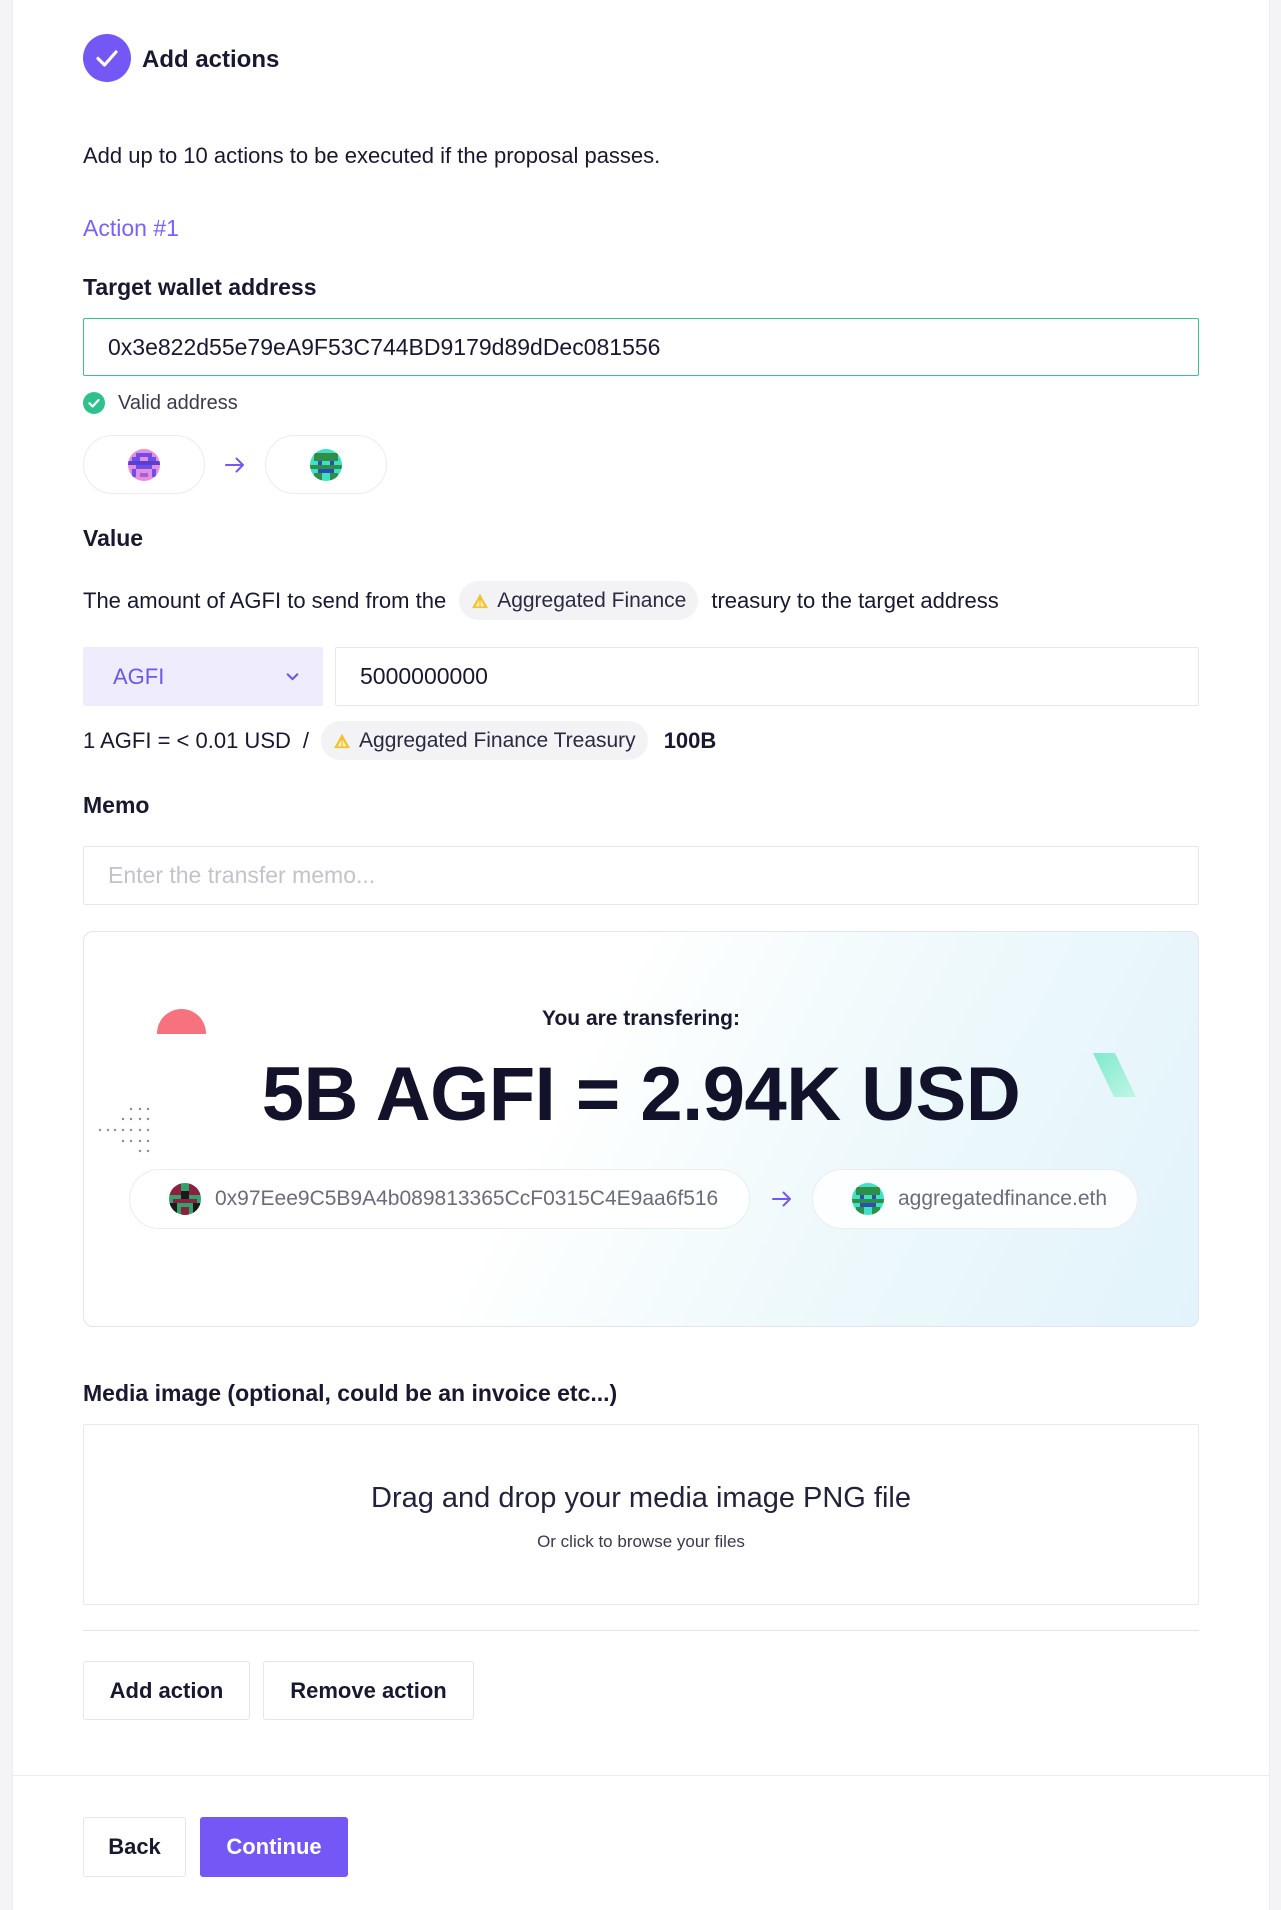 The image size is (1281, 1910). What do you see at coordinates (641, 1094) in the screenshot?
I see `transfer-summary: 5B AGFI = 2.94K USD` at bounding box center [641, 1094].